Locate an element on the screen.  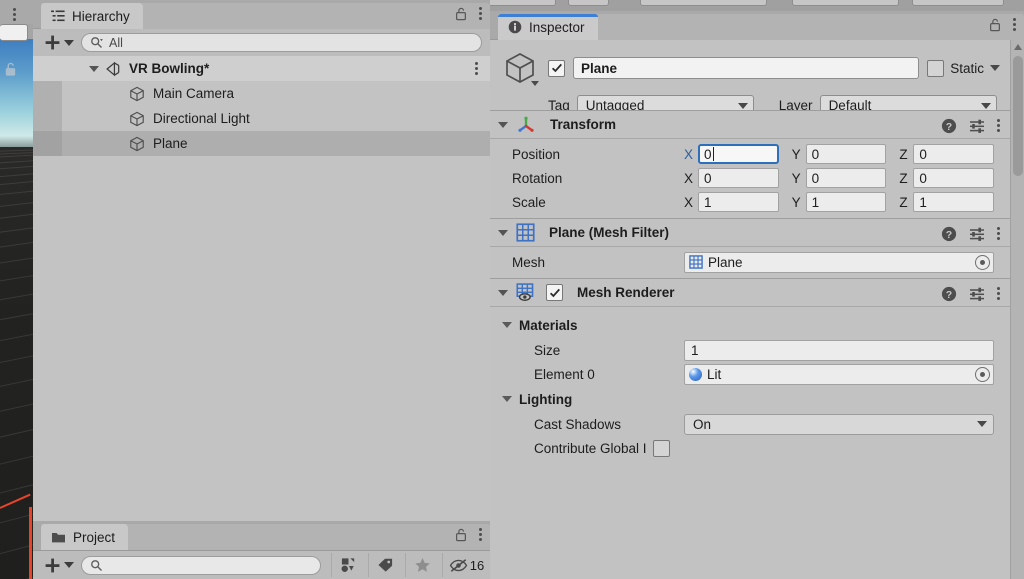
gameobject-name-input: Plane is located at coordinates (746, 68).